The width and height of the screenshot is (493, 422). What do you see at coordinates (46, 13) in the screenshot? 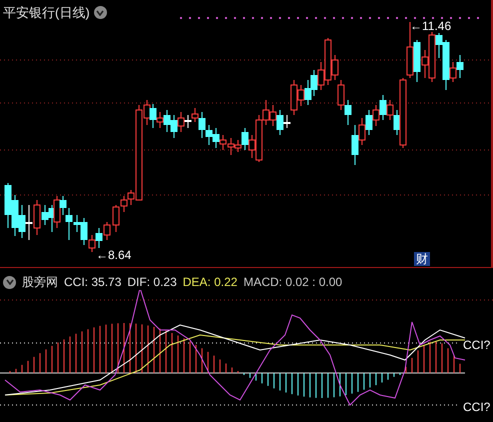
I see `chart-title: 平安银行(日线)` at bounding box center [46, 13].